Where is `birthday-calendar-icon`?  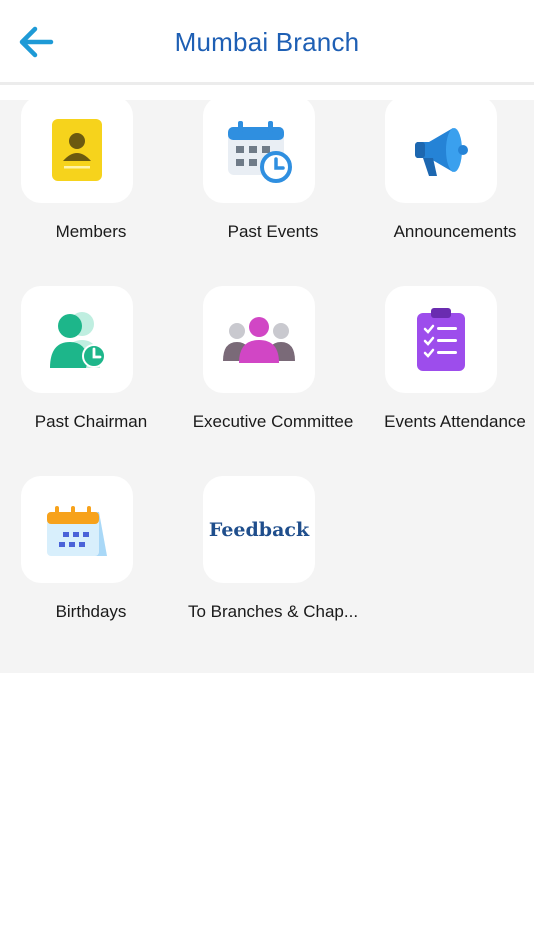
birthday-calendar-icon is located at coordinates (77, 530).